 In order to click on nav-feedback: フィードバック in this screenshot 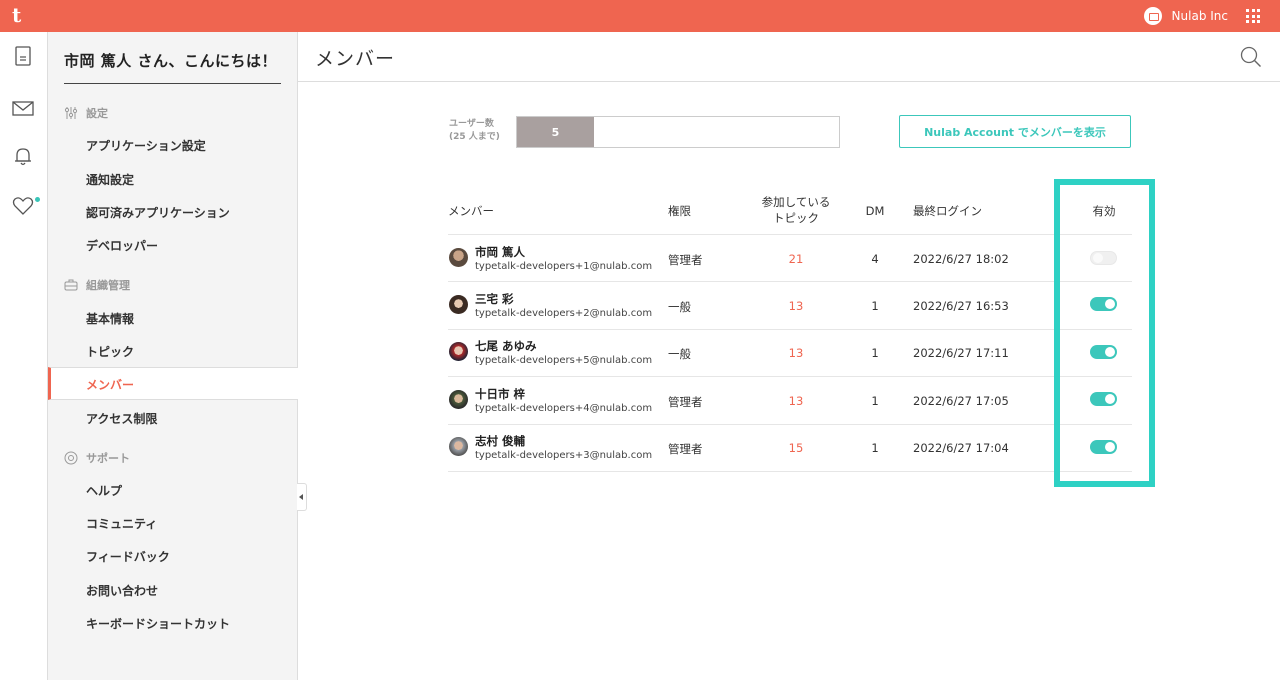, I will do `click(128, 556)`.